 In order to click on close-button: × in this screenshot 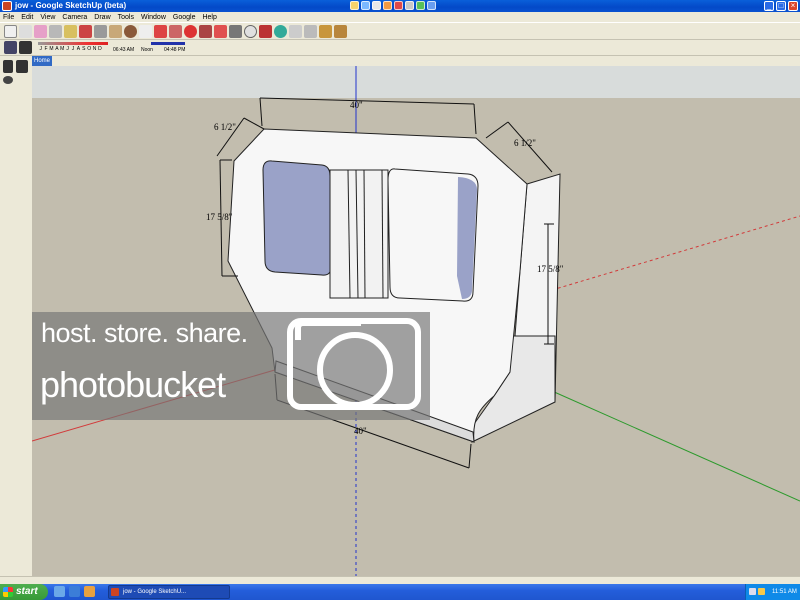, I will do `click(793, 6)`.